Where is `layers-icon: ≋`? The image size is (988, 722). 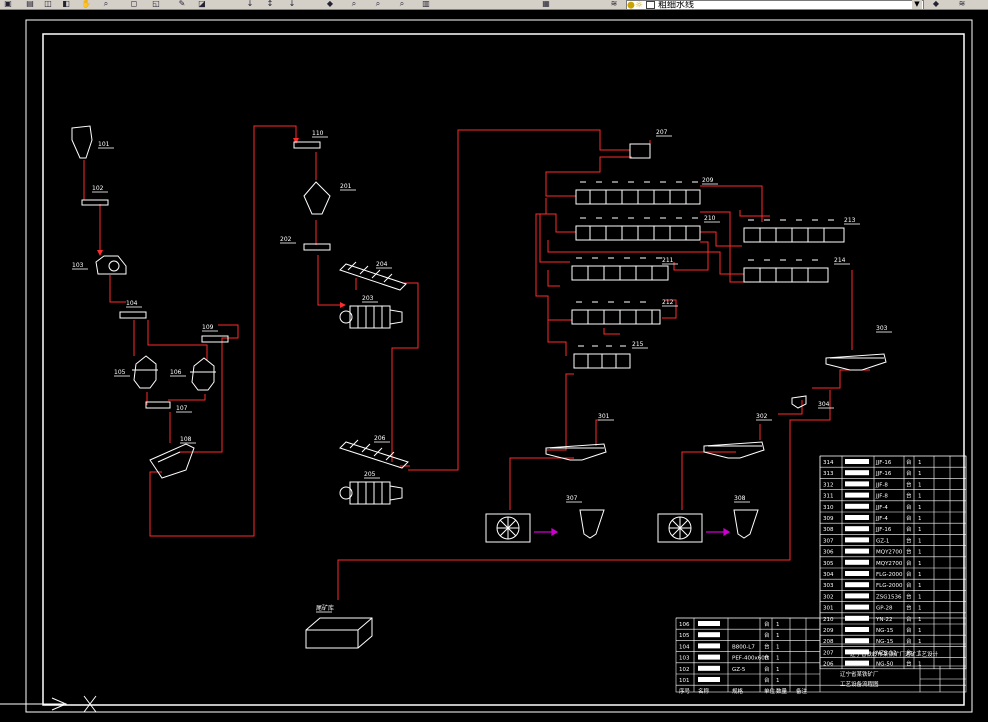 layers-icon: ≋ is located at coordinates (614, 4).